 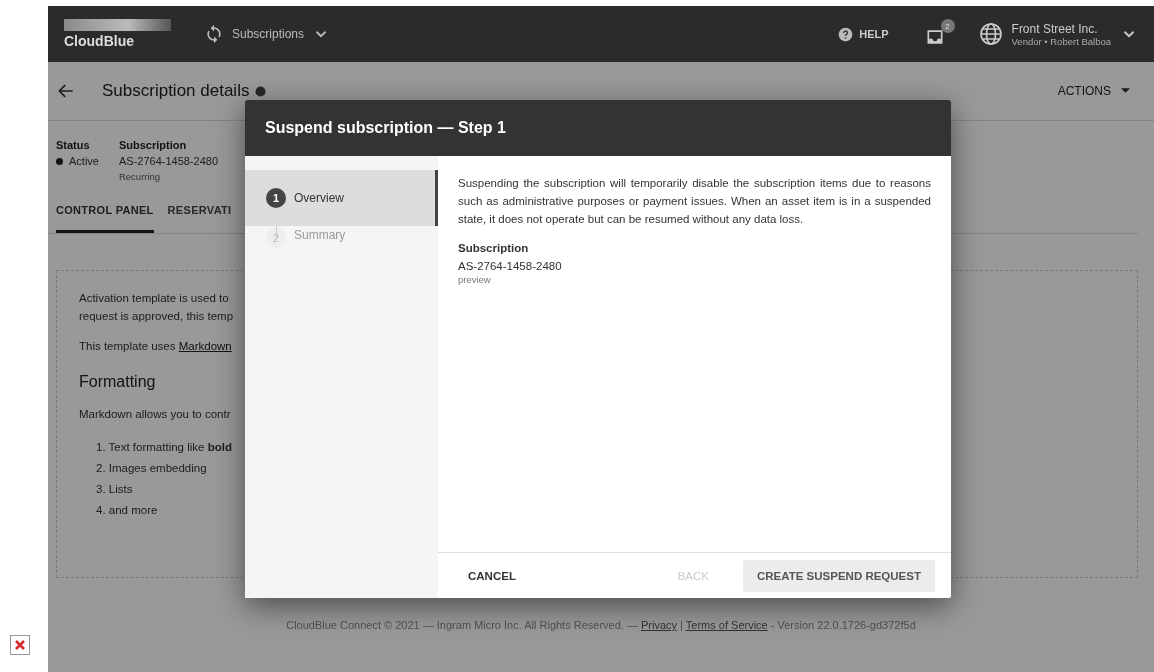 I want to click on module-selector: Subscriptions, so click(x=267, y=34).